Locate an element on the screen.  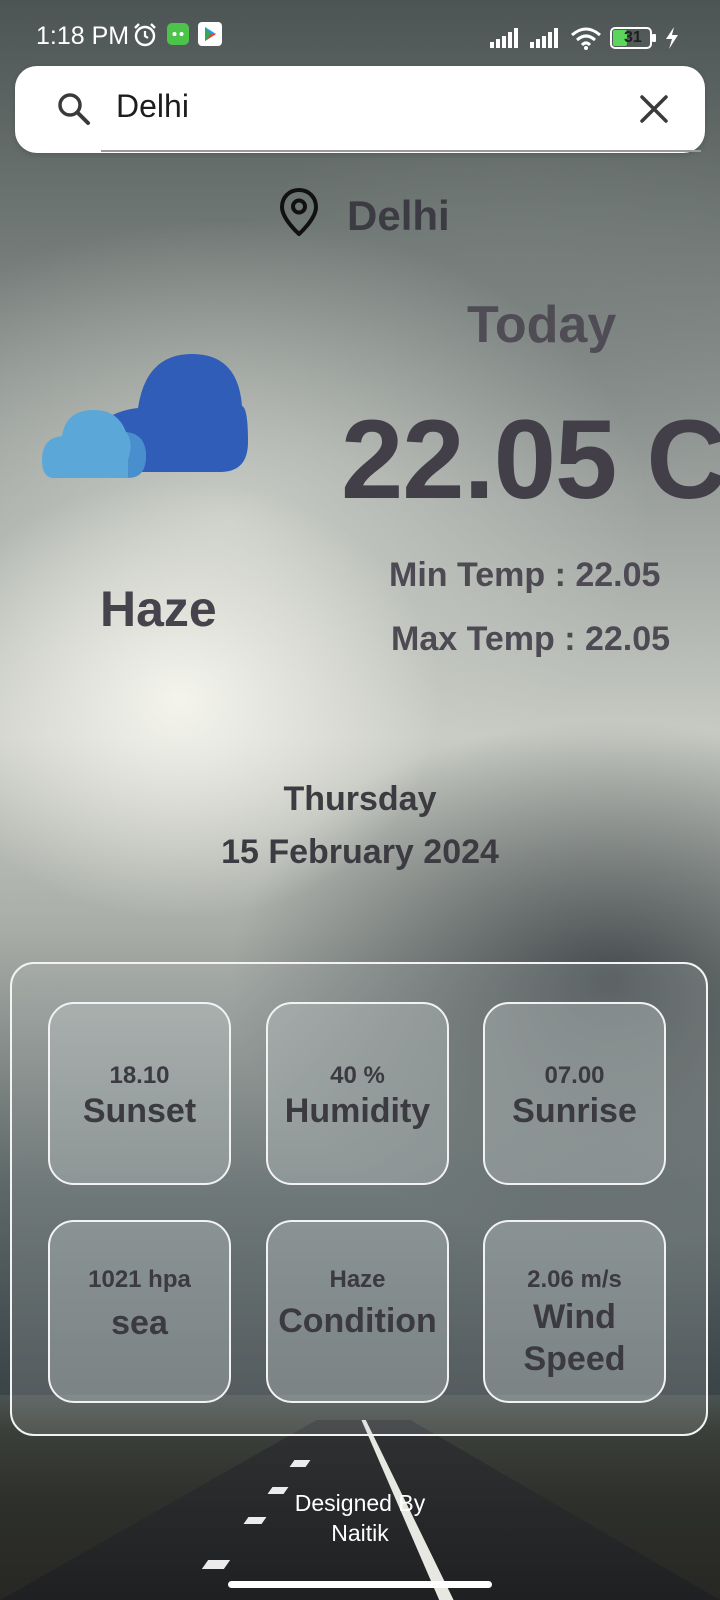
battery-level: 31 is located at coordinates (633, 37).